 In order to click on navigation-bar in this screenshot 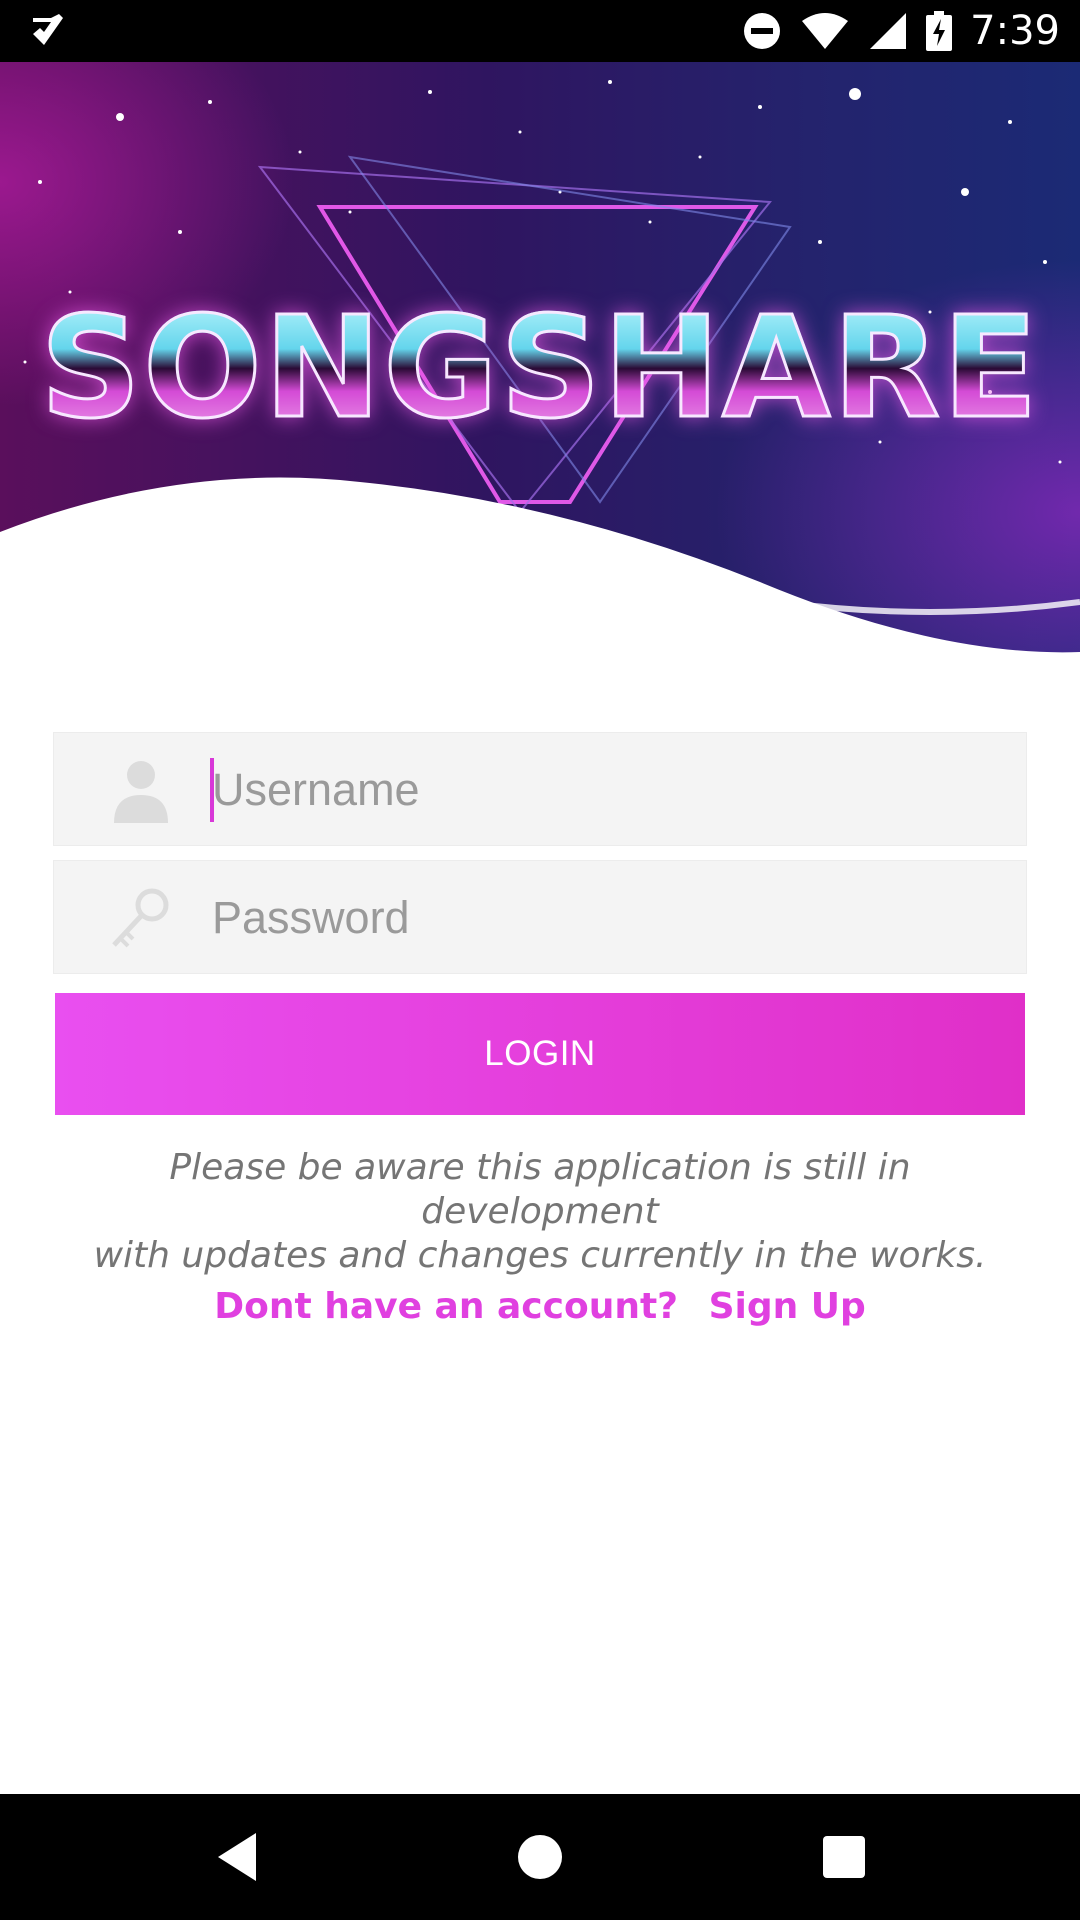, I will do `click(540, 1857)`.